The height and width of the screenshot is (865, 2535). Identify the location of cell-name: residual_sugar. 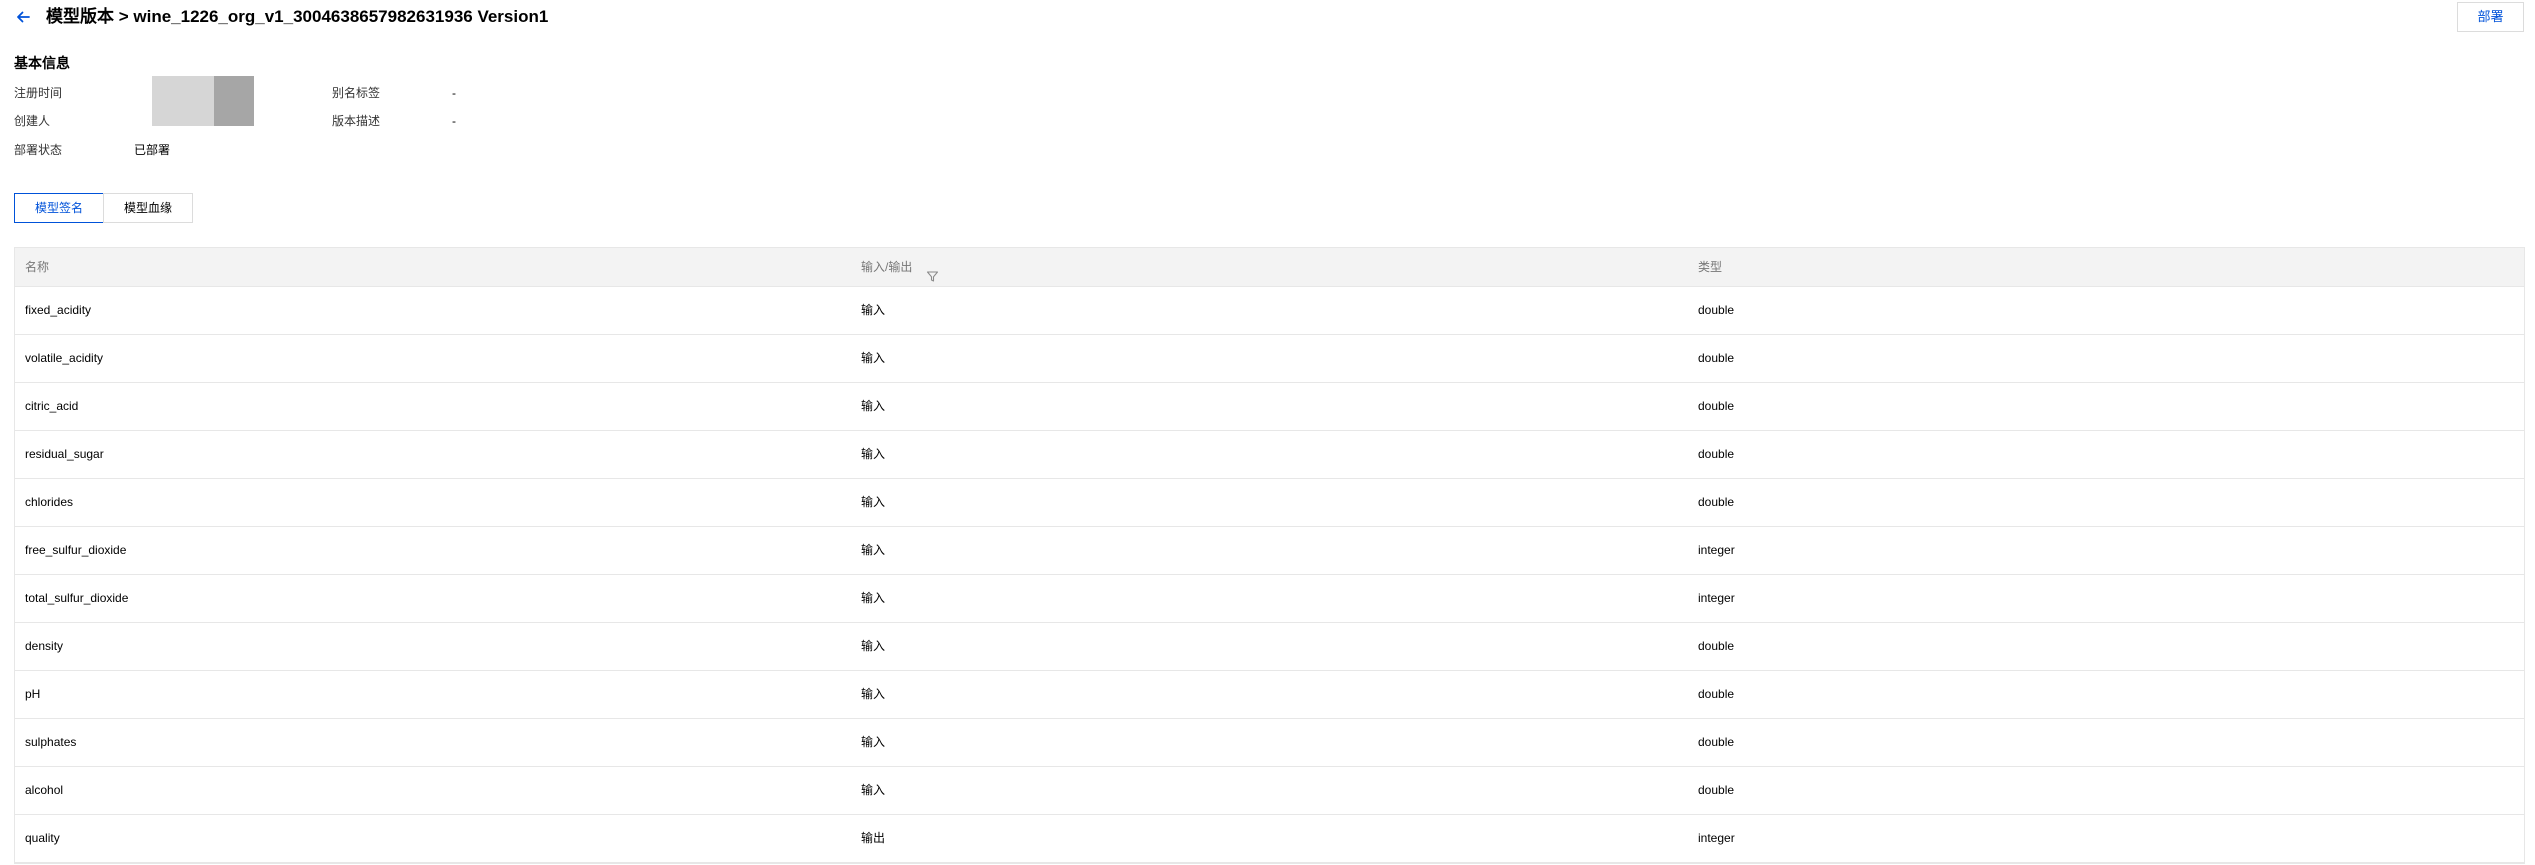
(64, 454).